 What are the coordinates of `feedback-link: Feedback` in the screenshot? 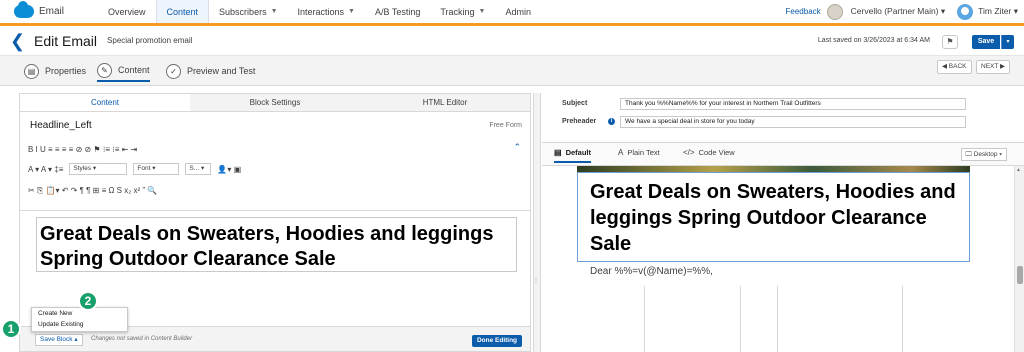 It's located at (803, 11).